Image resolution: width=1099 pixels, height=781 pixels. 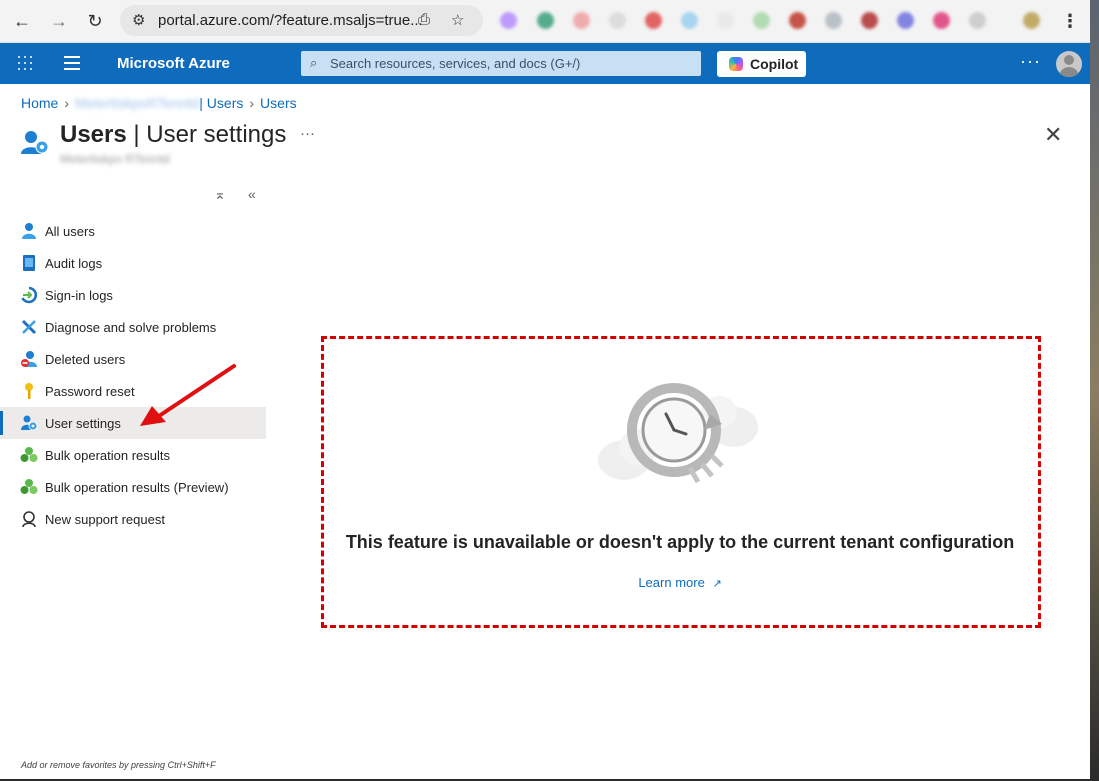 What do you see at coordinates (1069, 60) in the screenshot?
I see `avatar-head` at bounding box center [1069, 60].